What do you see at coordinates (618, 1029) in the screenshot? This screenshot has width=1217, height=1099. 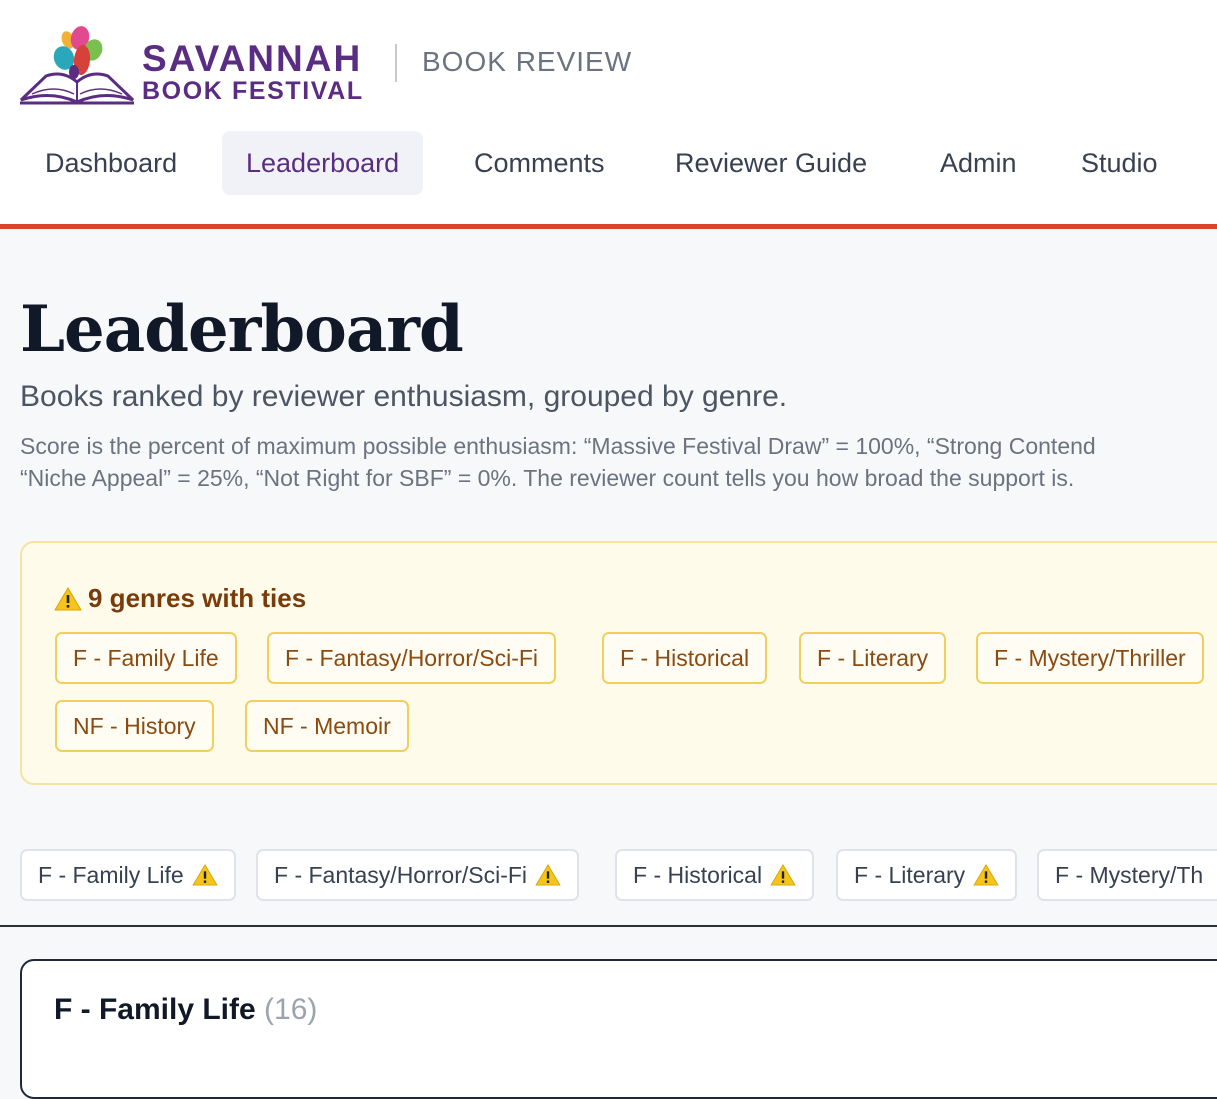 I see `genre-section-card: F - Family Life (16)` at bounding box center [618, 1029].